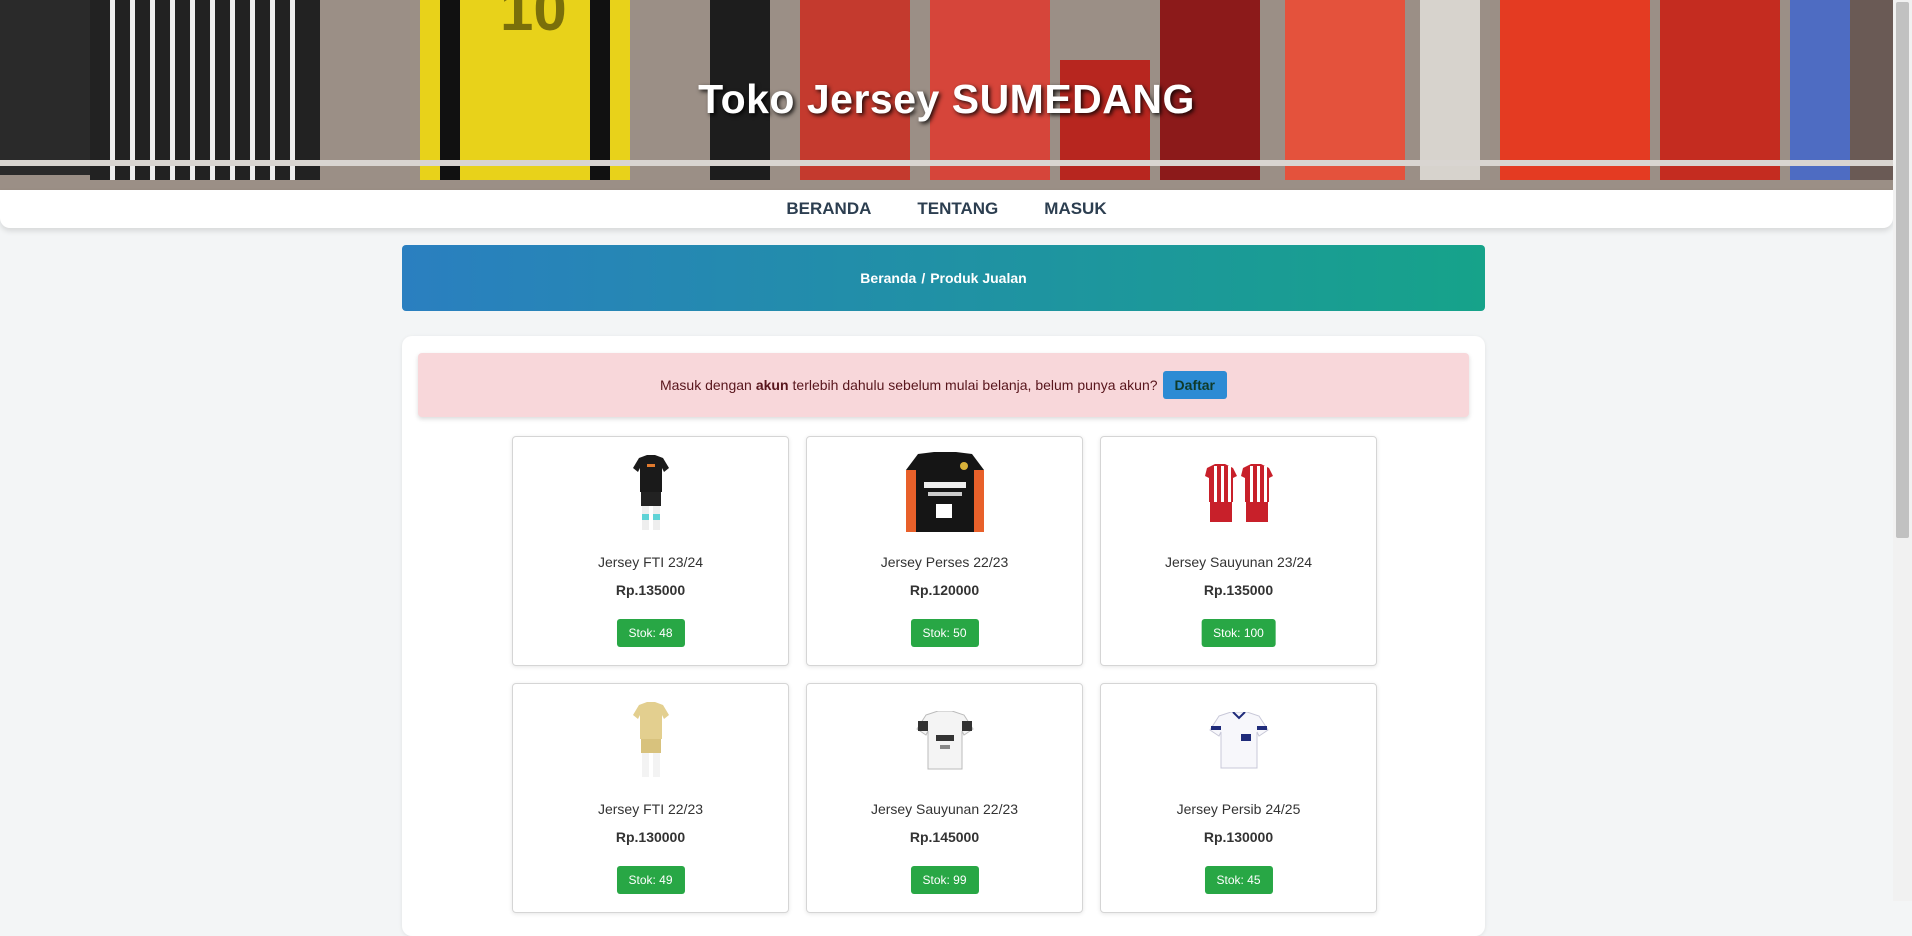 This screenshot has height=936, width=1912. Describe the element at coordinates (650, 633) in the screenshot. I see `stock-badge: Stok: 48` at that location.